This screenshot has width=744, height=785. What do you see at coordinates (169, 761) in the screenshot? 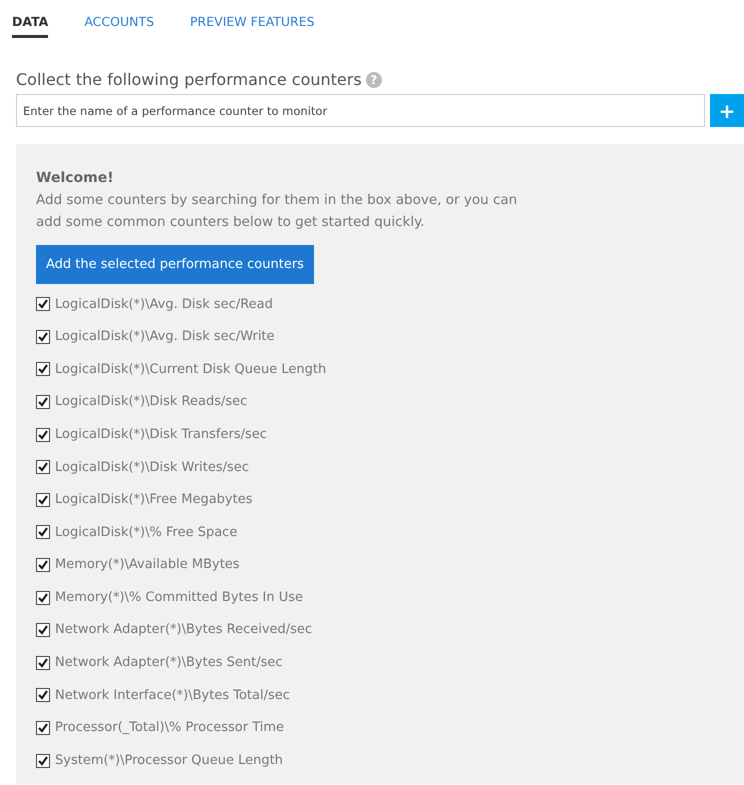
I see `counter-label: System(*)\Processor Queue Length` at bounding box center [169, 761].